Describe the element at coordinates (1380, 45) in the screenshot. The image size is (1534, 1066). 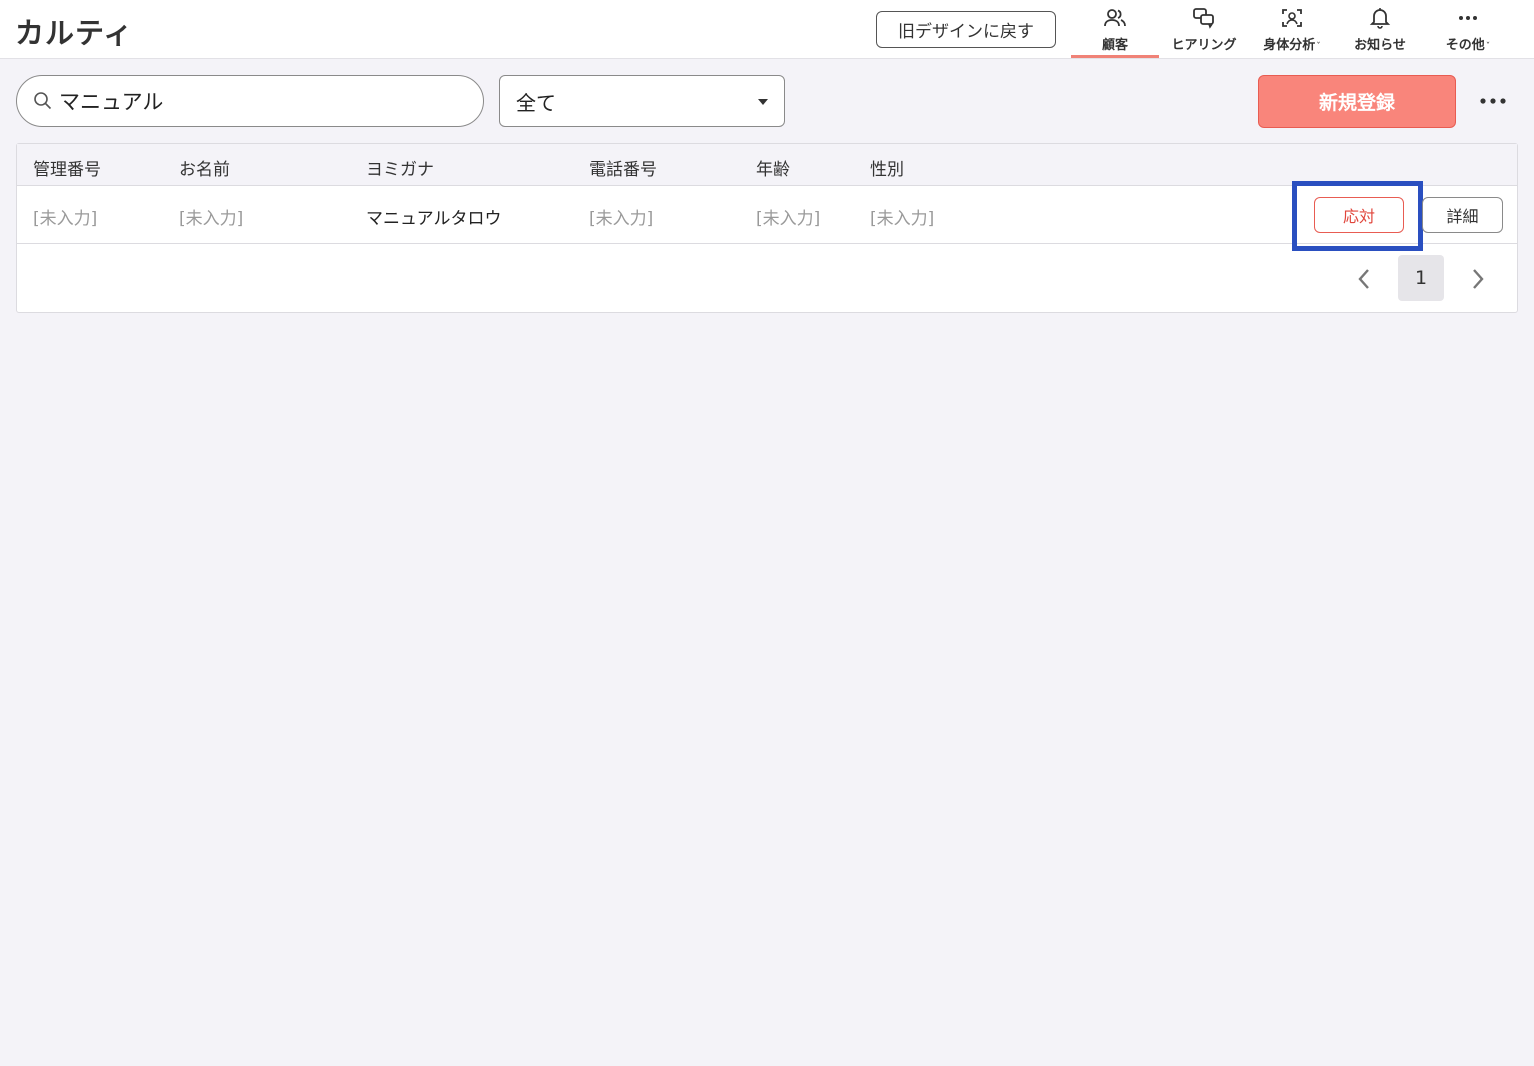
I see `nav-notifications-label: お知らせ` at that location.